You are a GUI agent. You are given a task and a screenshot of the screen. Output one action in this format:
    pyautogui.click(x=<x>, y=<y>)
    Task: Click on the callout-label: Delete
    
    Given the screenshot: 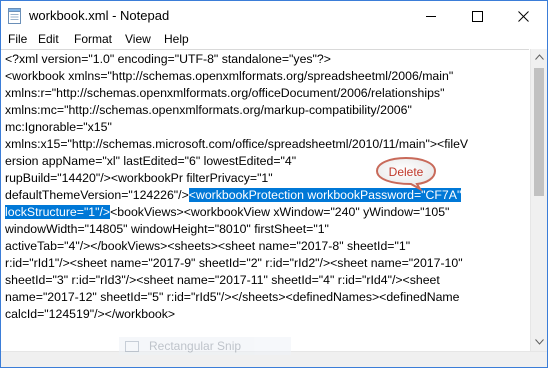 What is the action you would take?
    pyautogui.click(x=406, y=172)
    